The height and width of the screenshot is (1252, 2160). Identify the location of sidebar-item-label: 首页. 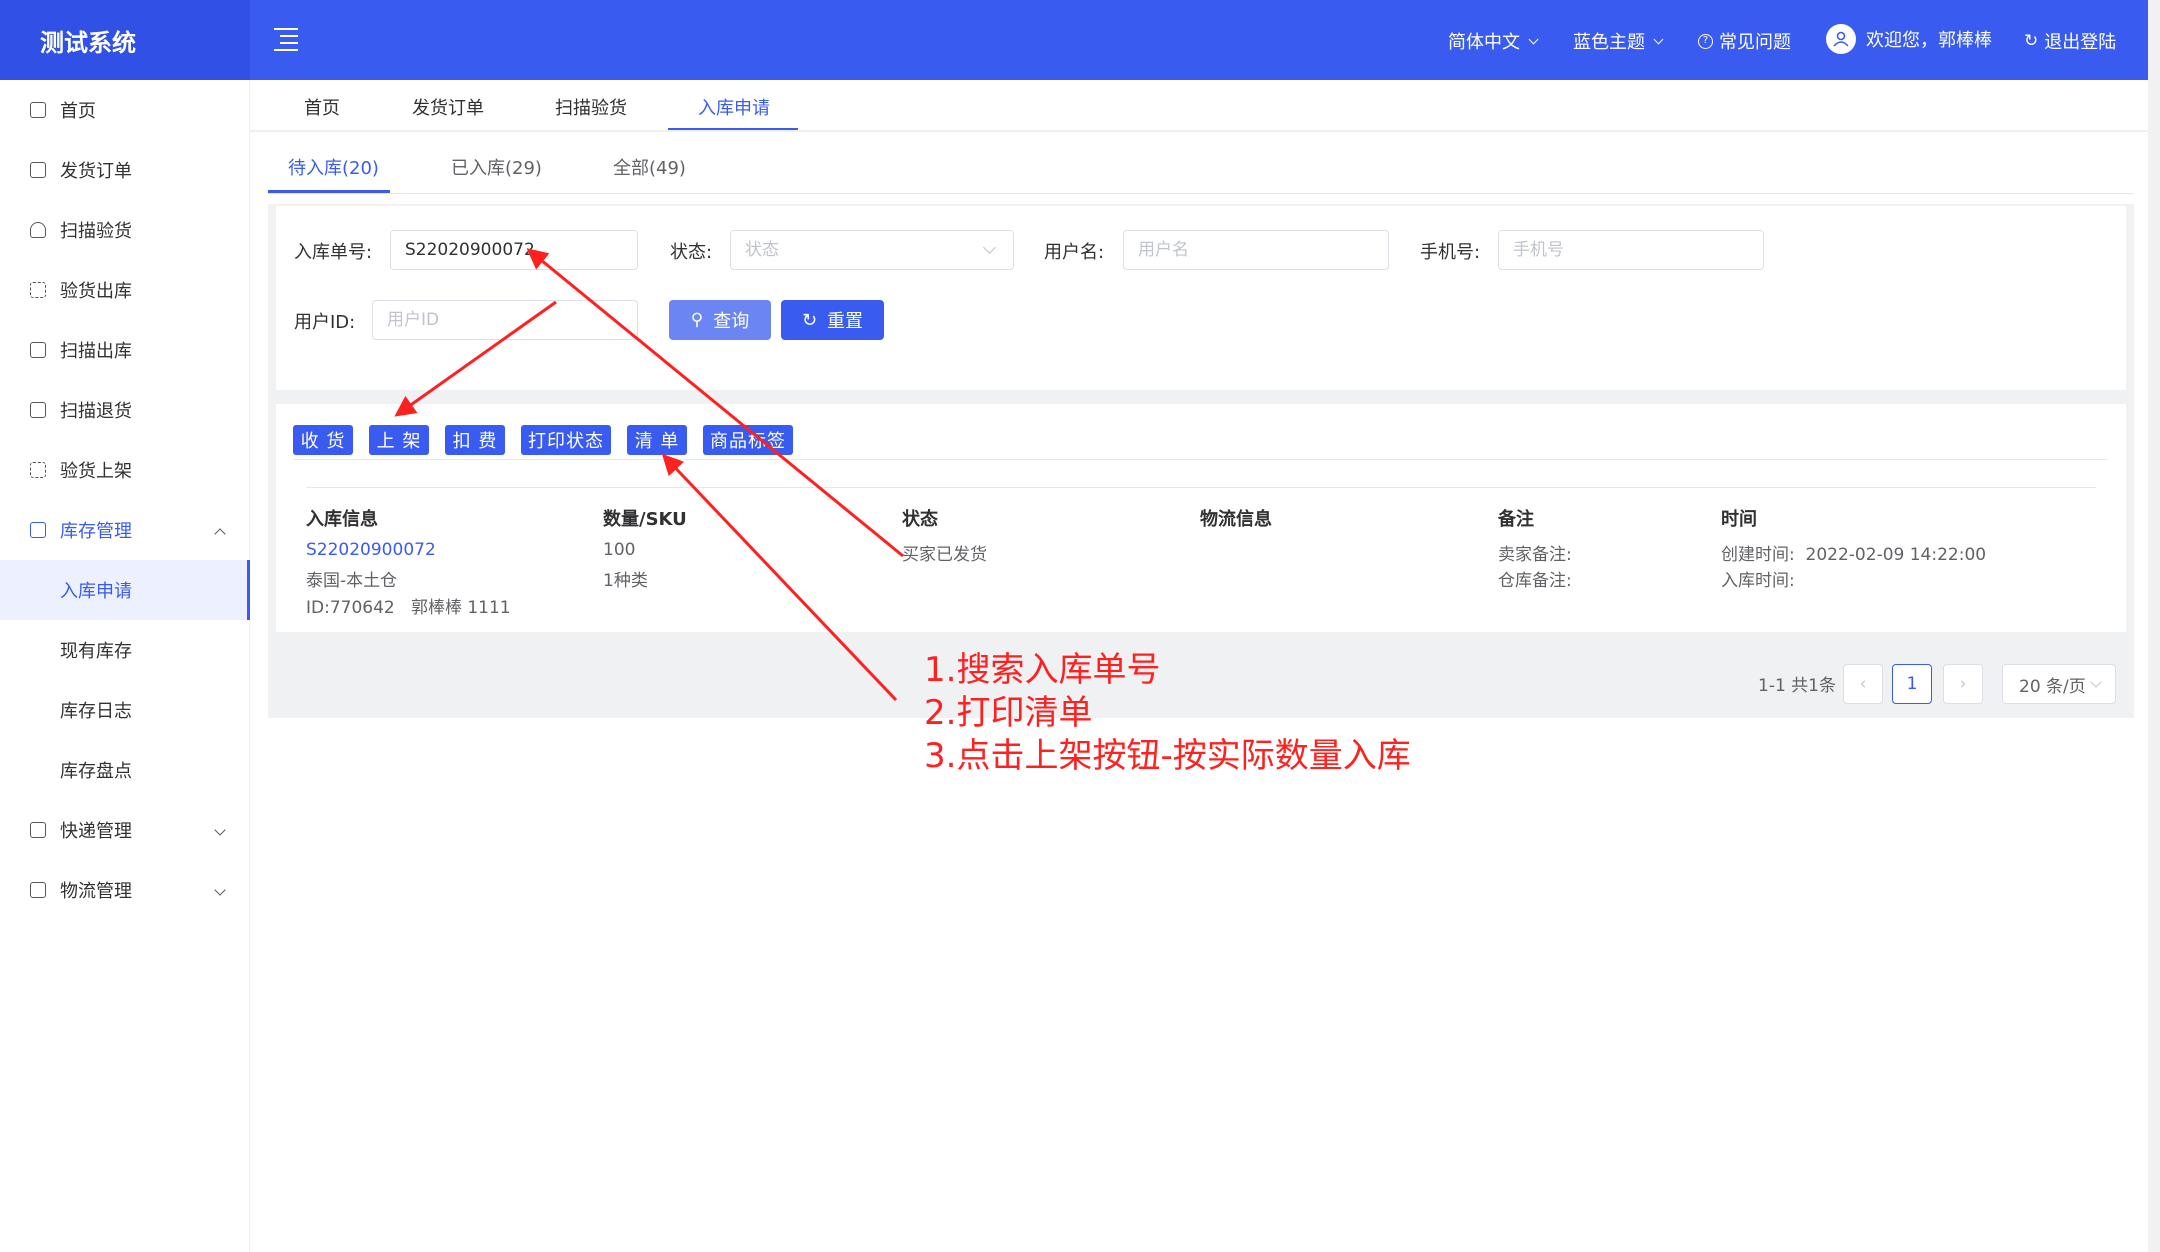
(78, 111).